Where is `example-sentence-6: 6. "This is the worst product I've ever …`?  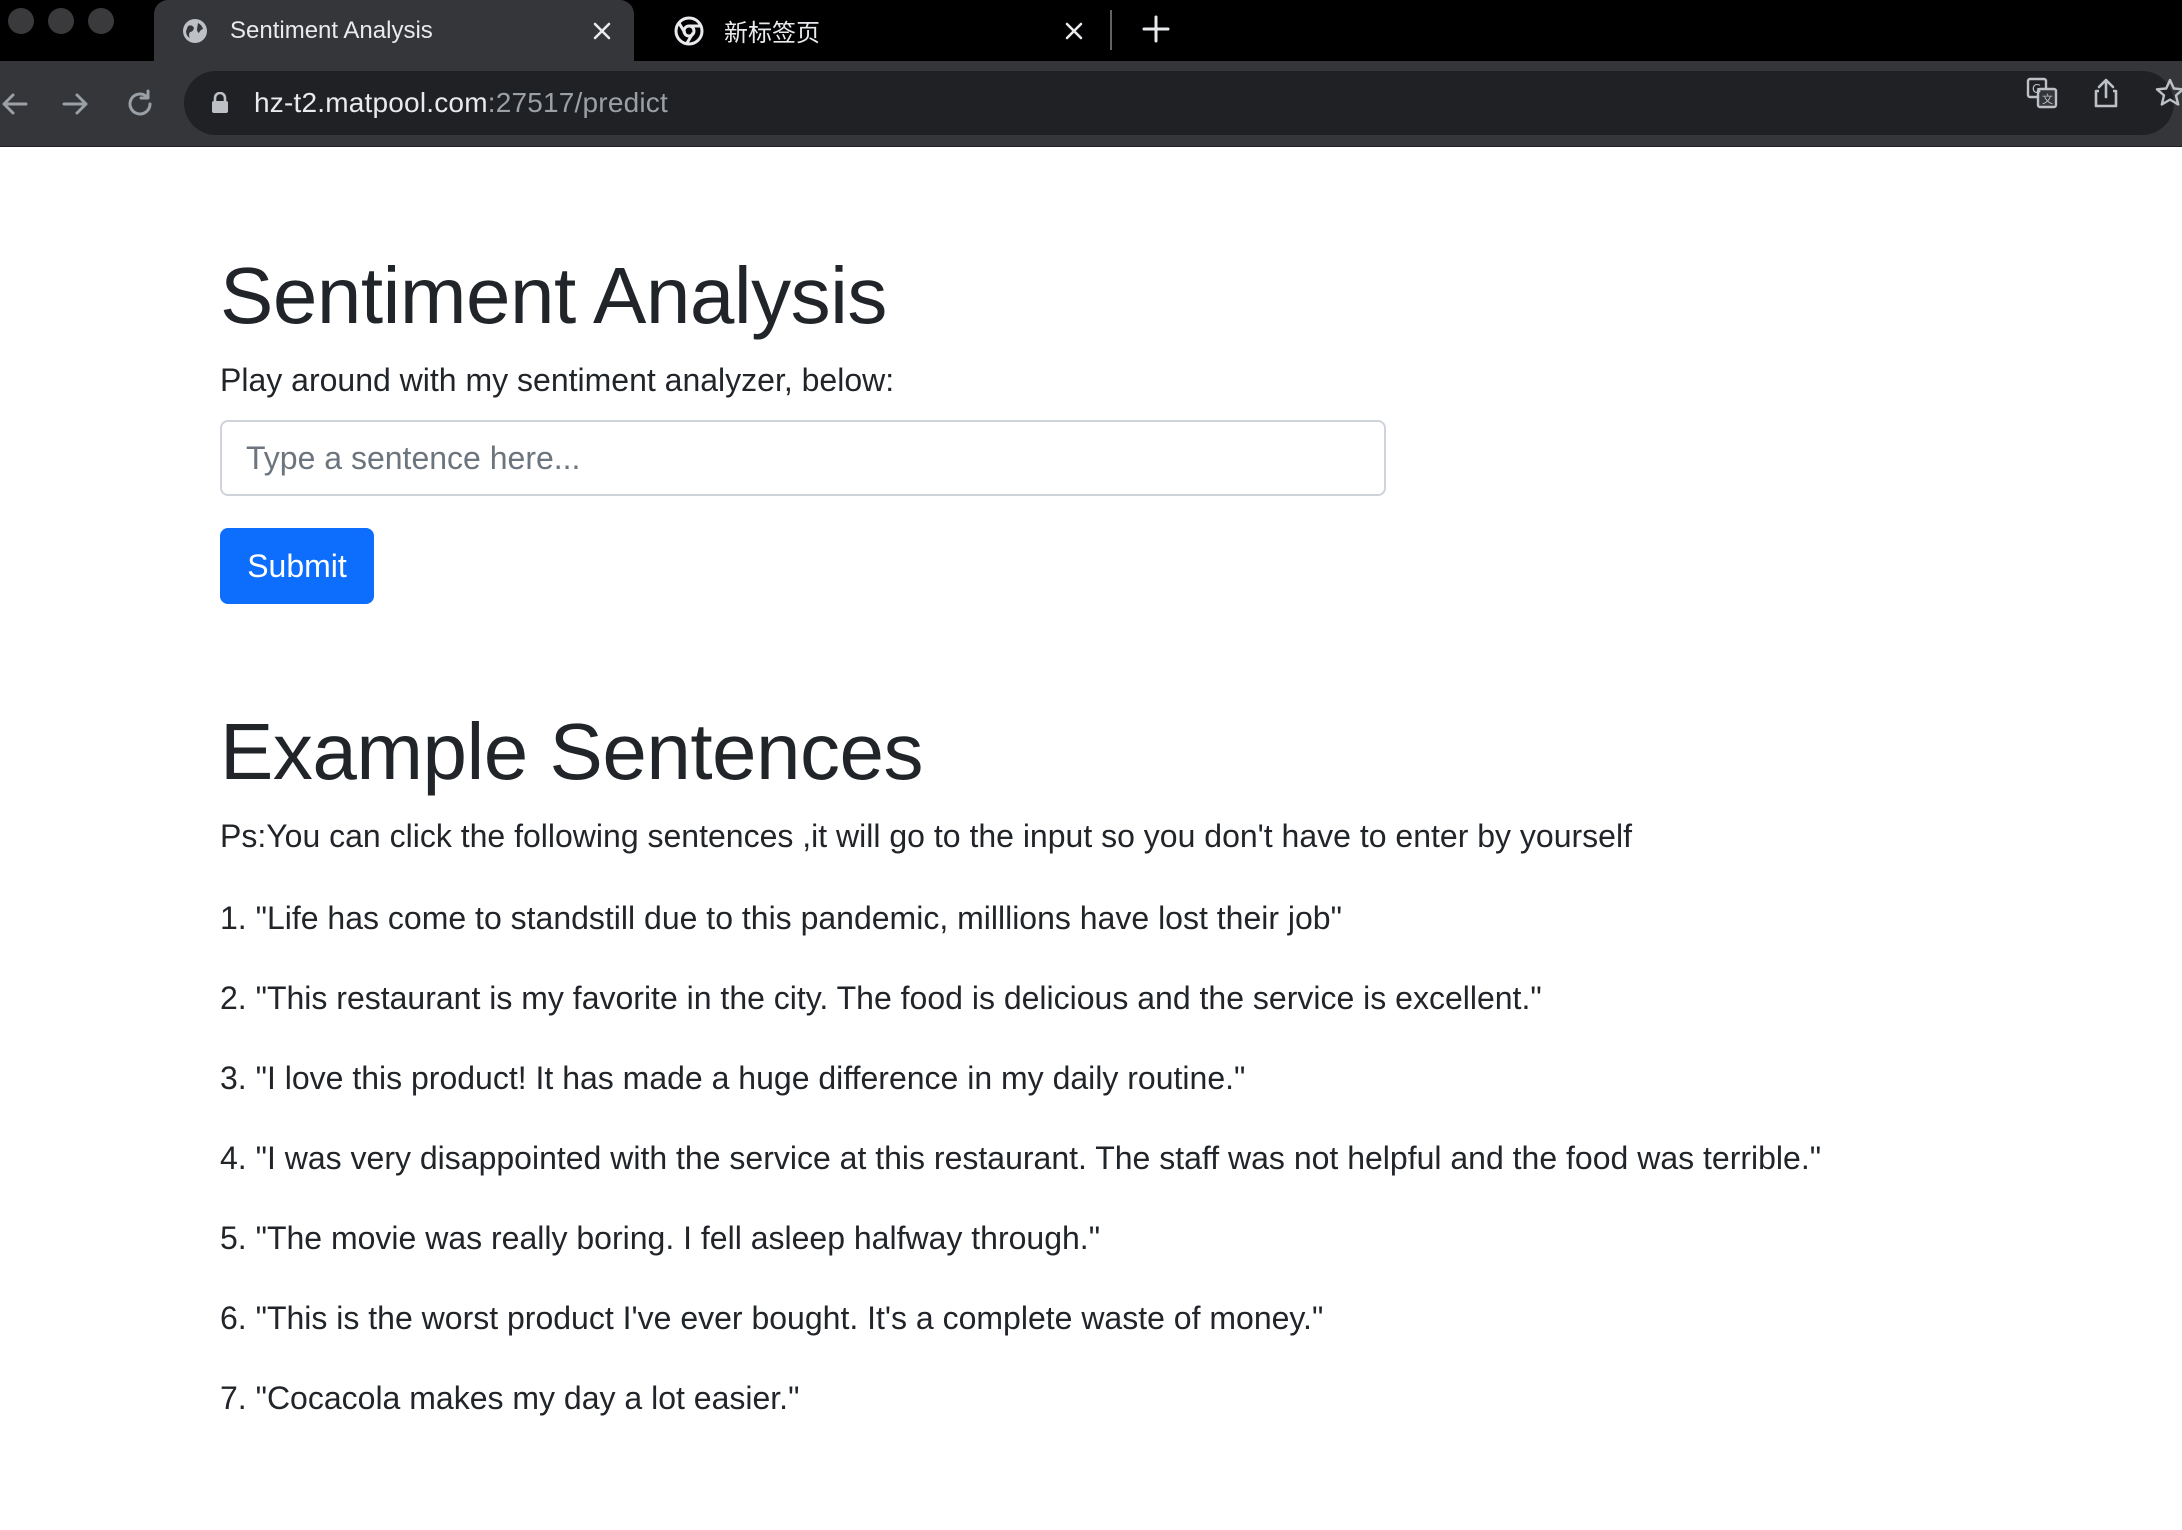 example-sentence-6: 6. "This is the worst product I've ever … is located at coordinates (1020, 1338).